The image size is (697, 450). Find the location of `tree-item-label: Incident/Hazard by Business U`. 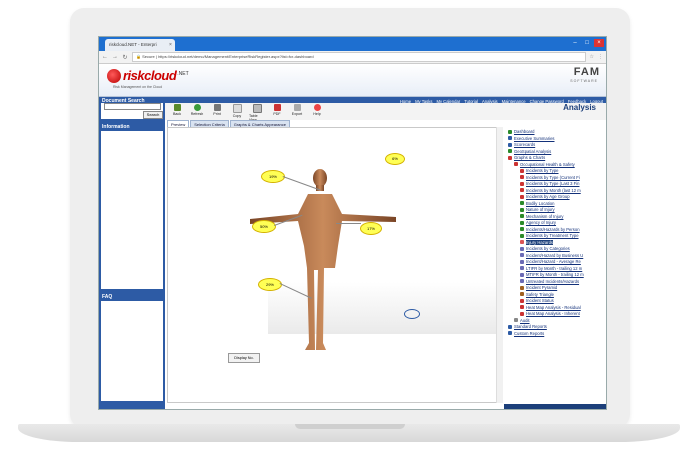

tree-item-label: Incident/Hazard by Business U is located at coordinates (555, 255).